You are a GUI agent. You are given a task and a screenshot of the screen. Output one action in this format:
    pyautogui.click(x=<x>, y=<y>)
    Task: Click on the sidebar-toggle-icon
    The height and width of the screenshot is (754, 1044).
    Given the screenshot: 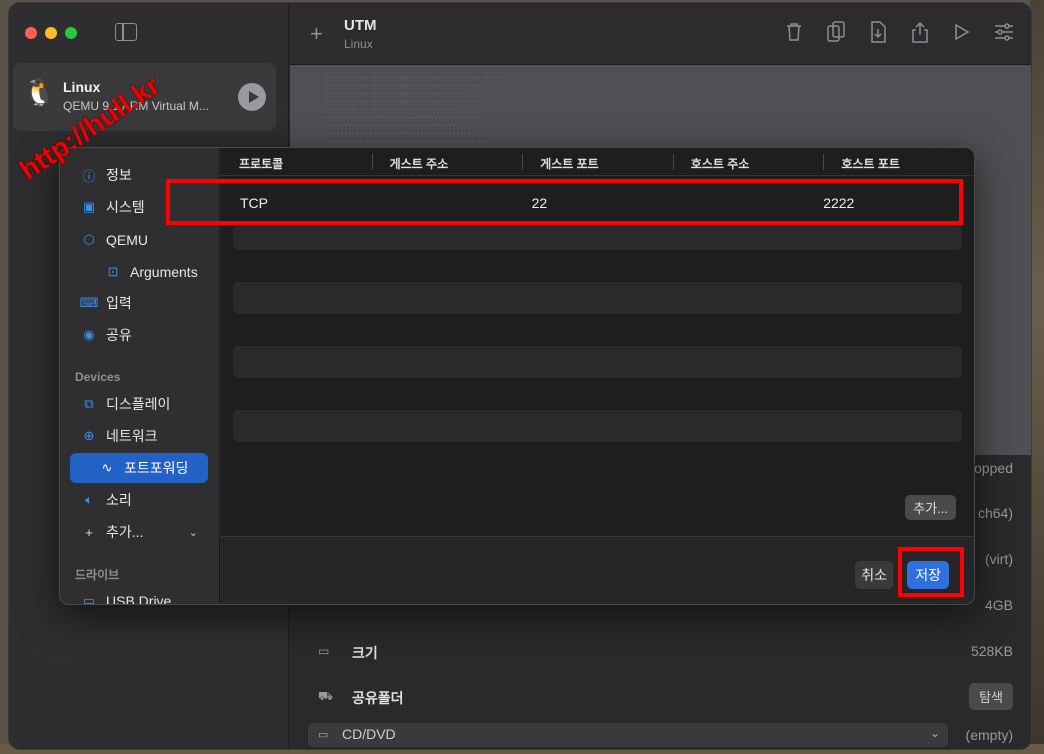 What is the action you would take?
    pyautogui.click(x=126, y=32)
    